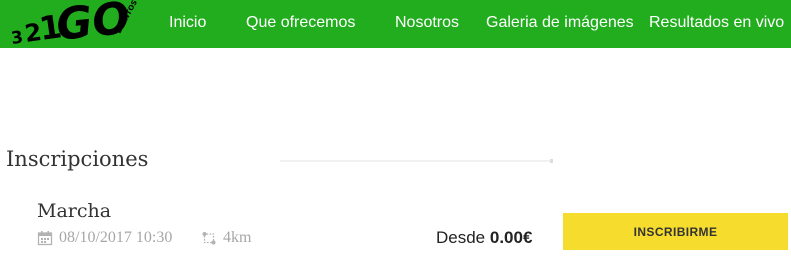 Image resolution: width=791 pixels, height=275 pixels. What do you see at coordinates (560, 23) in the screenshot?
I see `nav-galeria: Galeria de imágenes` at bounding box center [560, 23].